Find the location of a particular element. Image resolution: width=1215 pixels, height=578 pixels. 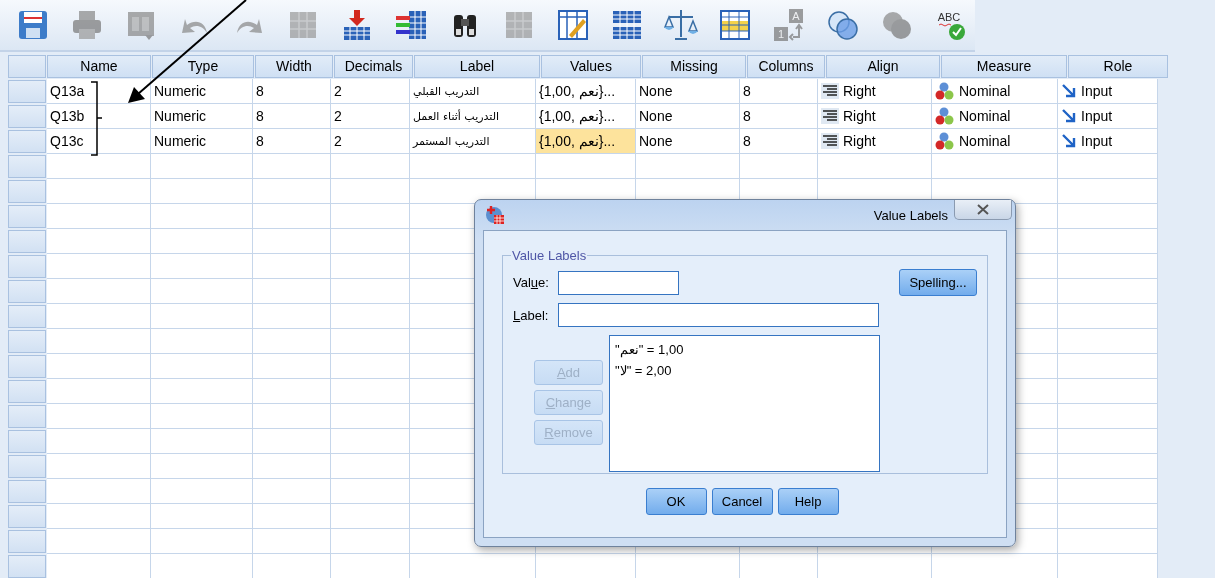

dialog-button: Help is located at coordinates (808, 501).